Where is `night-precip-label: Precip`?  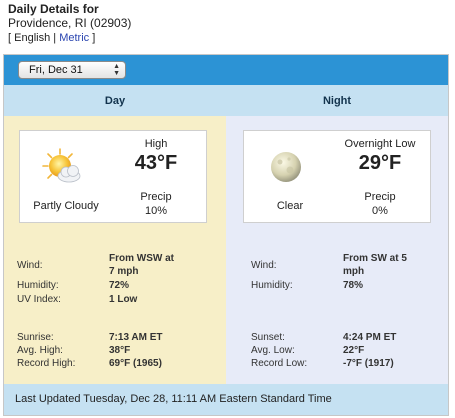
night-precip-label: Precip is located at coordinates (380, 197).